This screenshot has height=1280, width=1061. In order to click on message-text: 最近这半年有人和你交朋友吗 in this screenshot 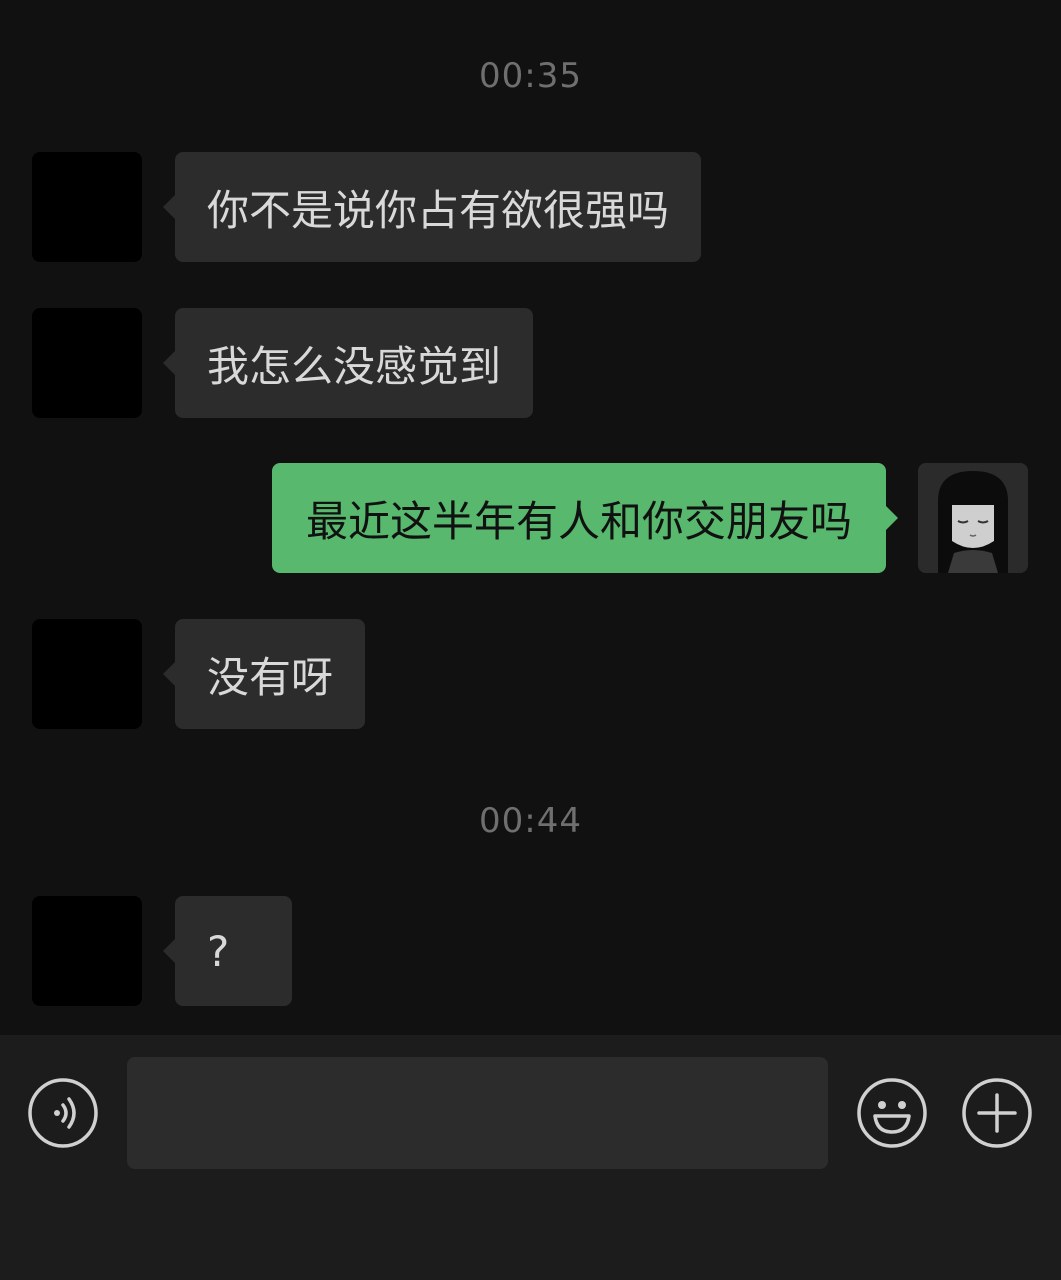, I will do `click(578, 521)`.